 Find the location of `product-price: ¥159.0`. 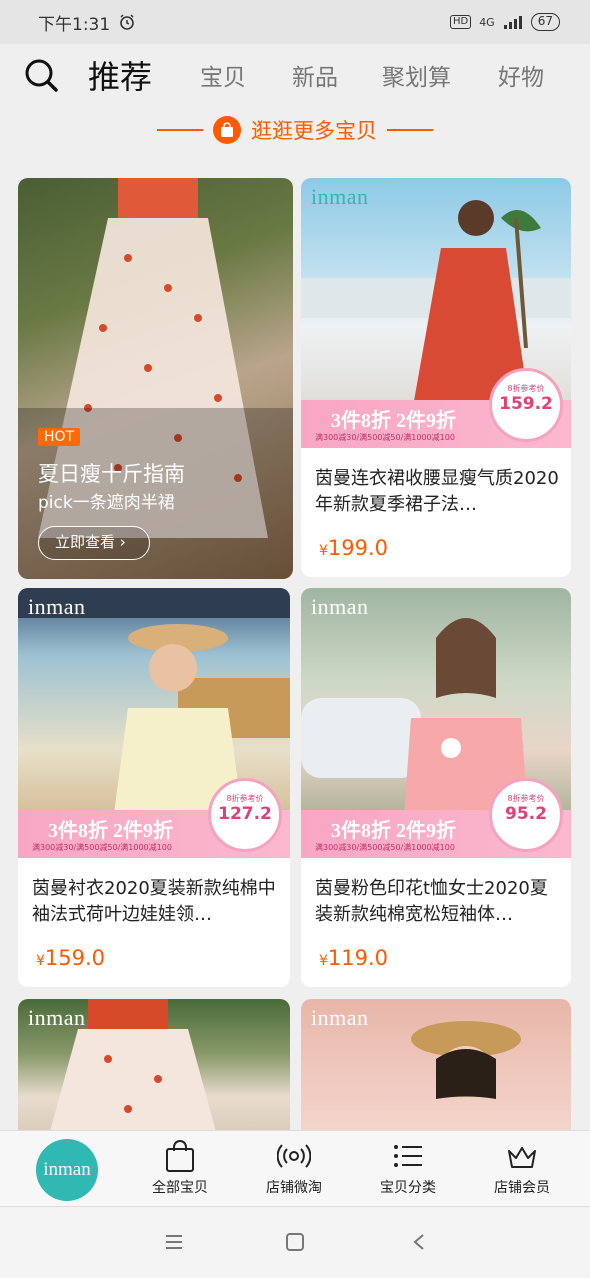

product-price: ¥159.0 is located at coordinates (70, 958).